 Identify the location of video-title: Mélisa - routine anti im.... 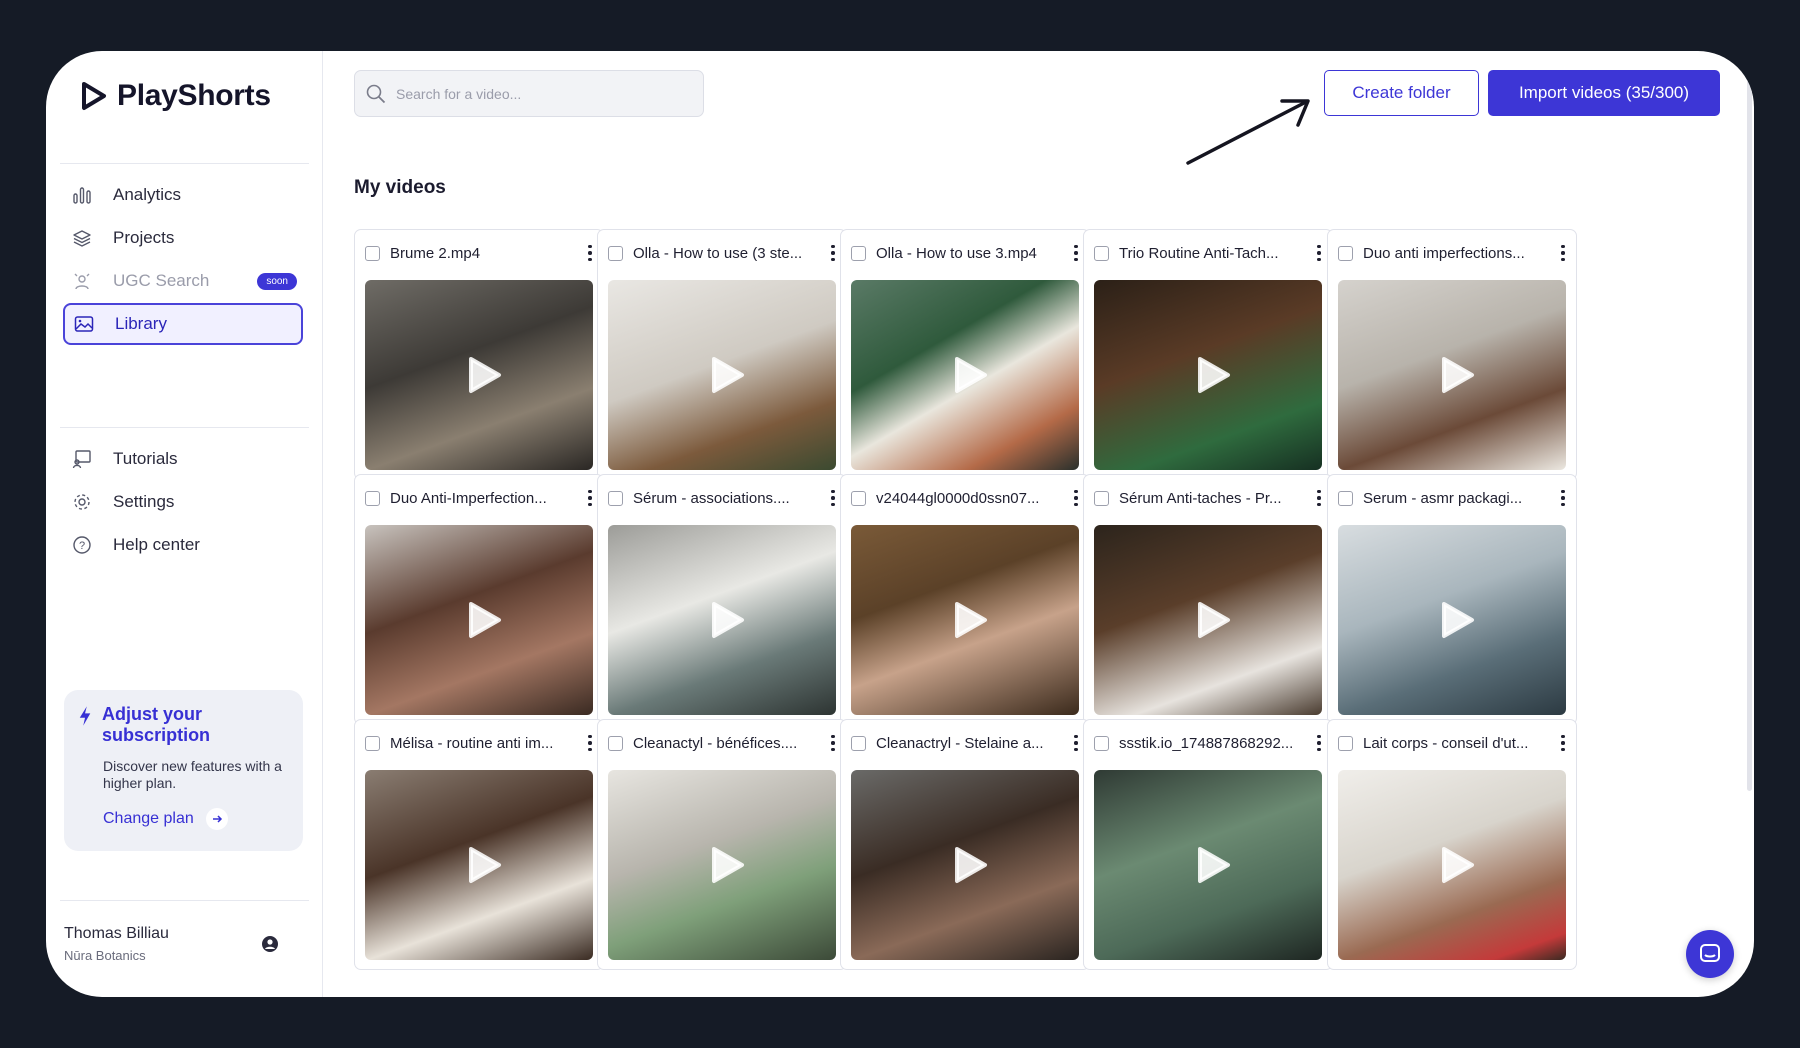
(472, 743).